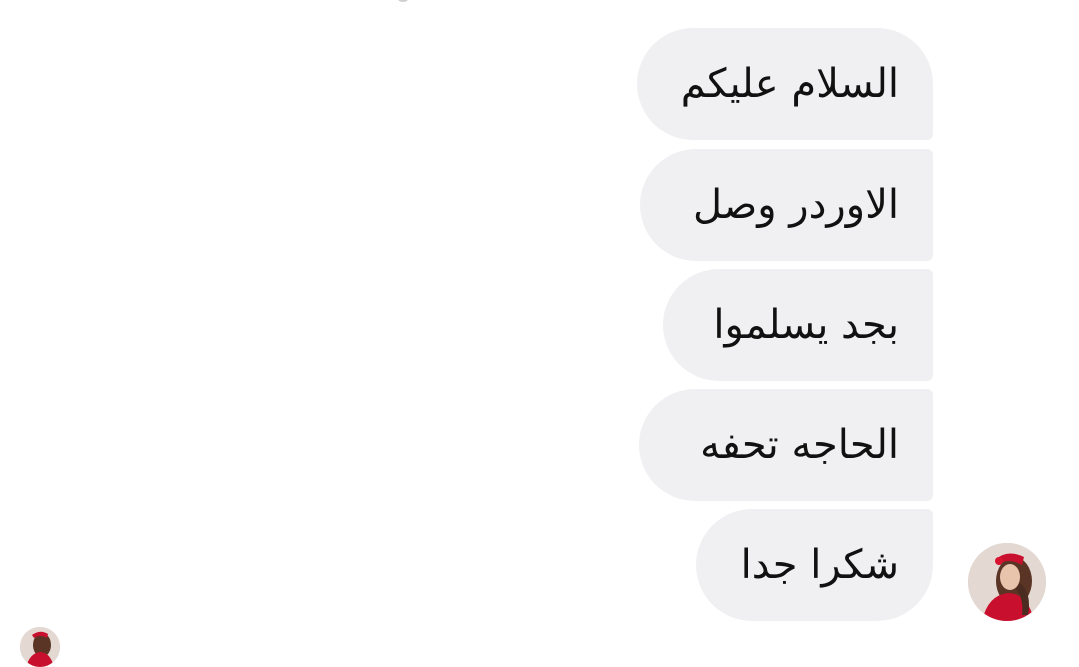 The image size is (1079, 667). I want to click on seen-avatar, so click(40, 647).